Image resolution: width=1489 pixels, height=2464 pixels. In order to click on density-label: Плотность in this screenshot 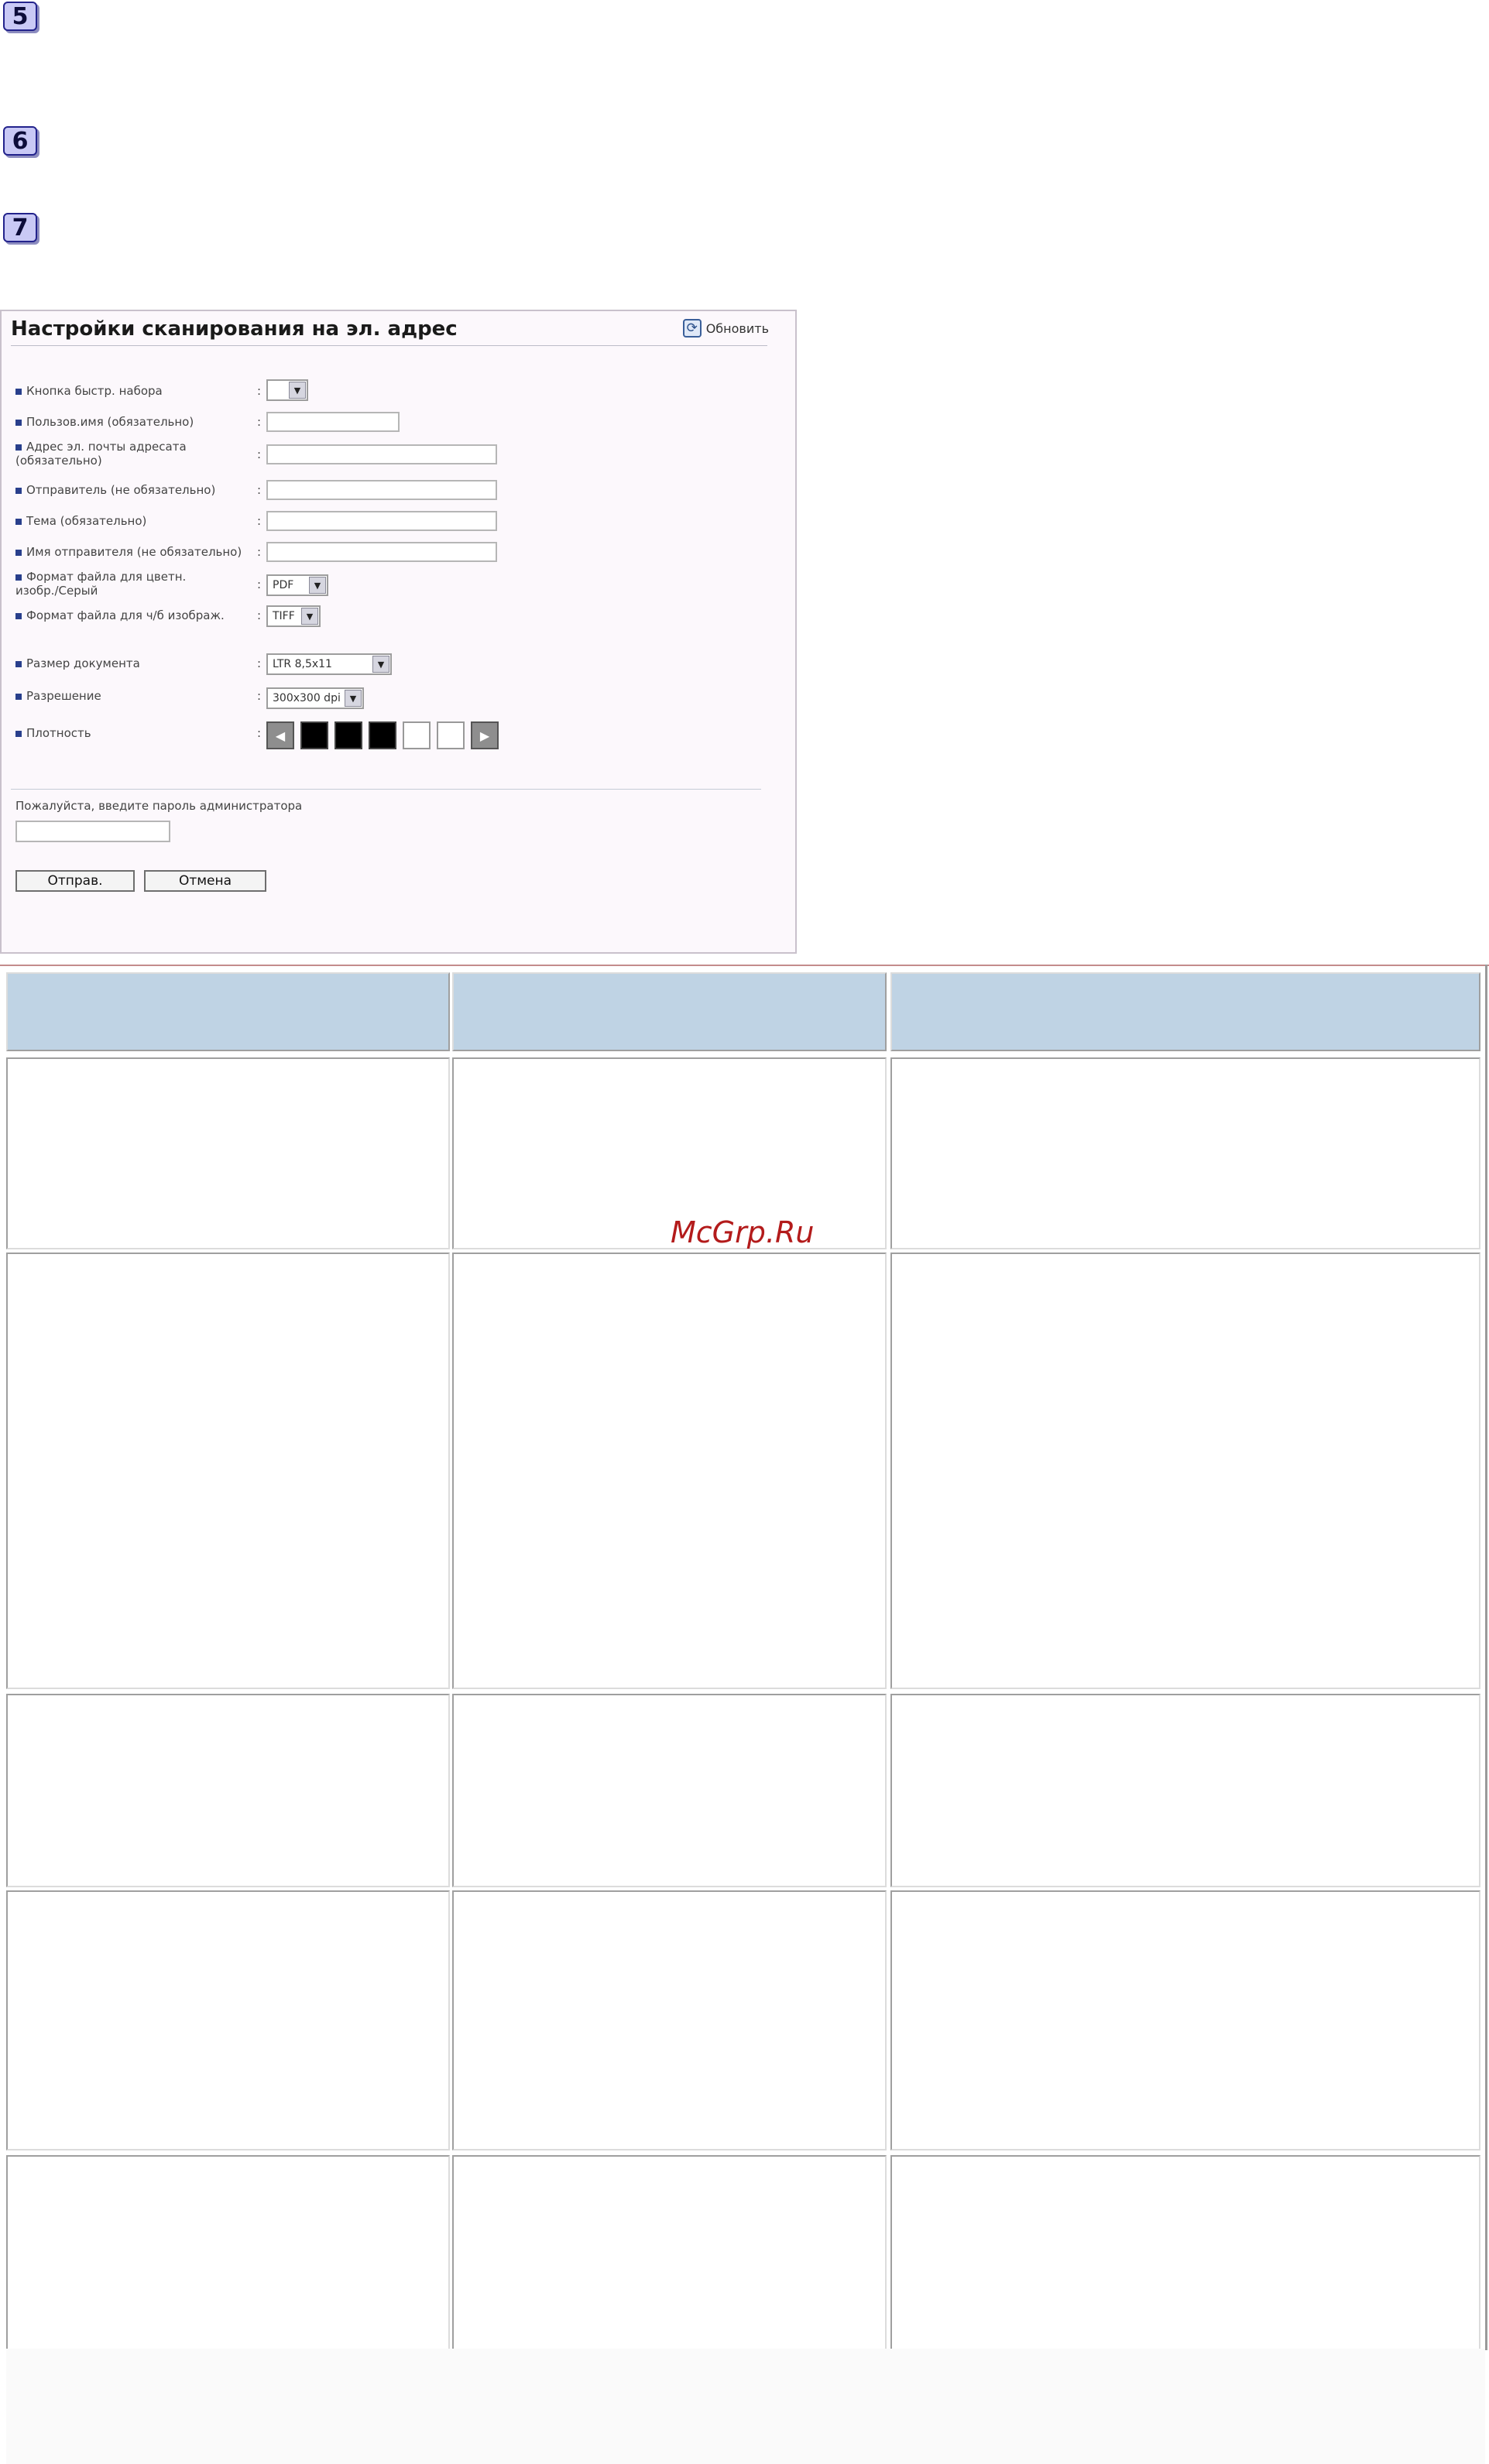, I will do `click(135, 733)`.